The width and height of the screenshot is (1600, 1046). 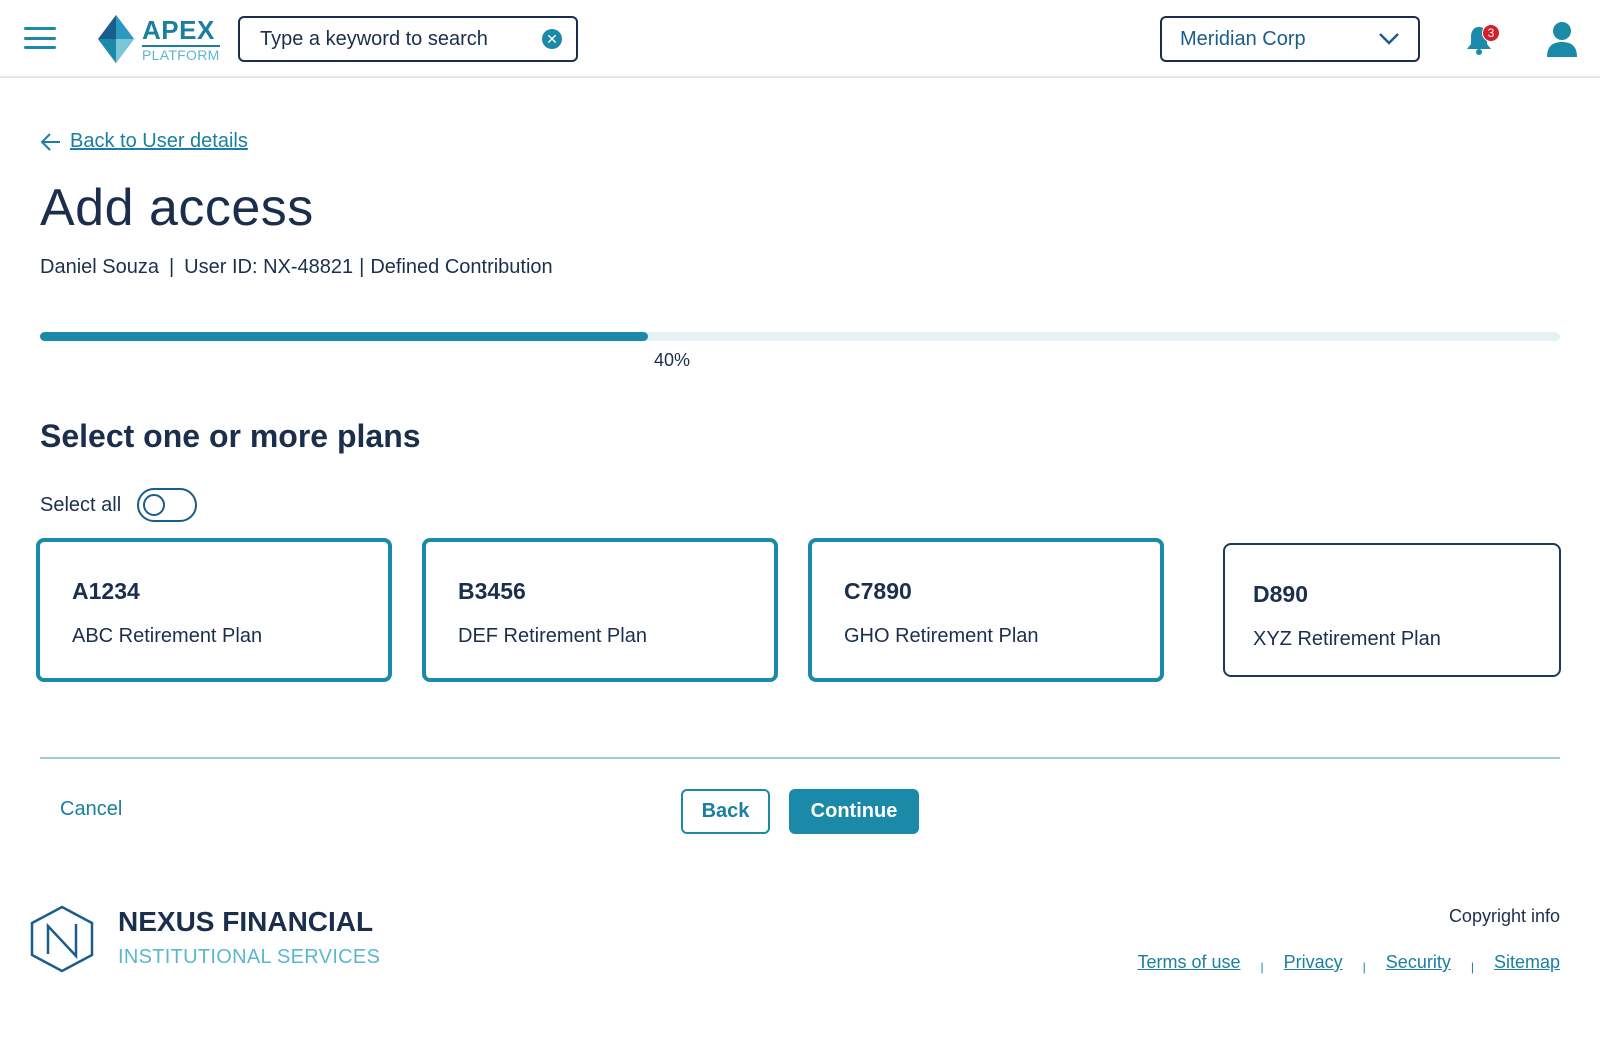 I want to click on progress-bar, so click(x=800, y=336).